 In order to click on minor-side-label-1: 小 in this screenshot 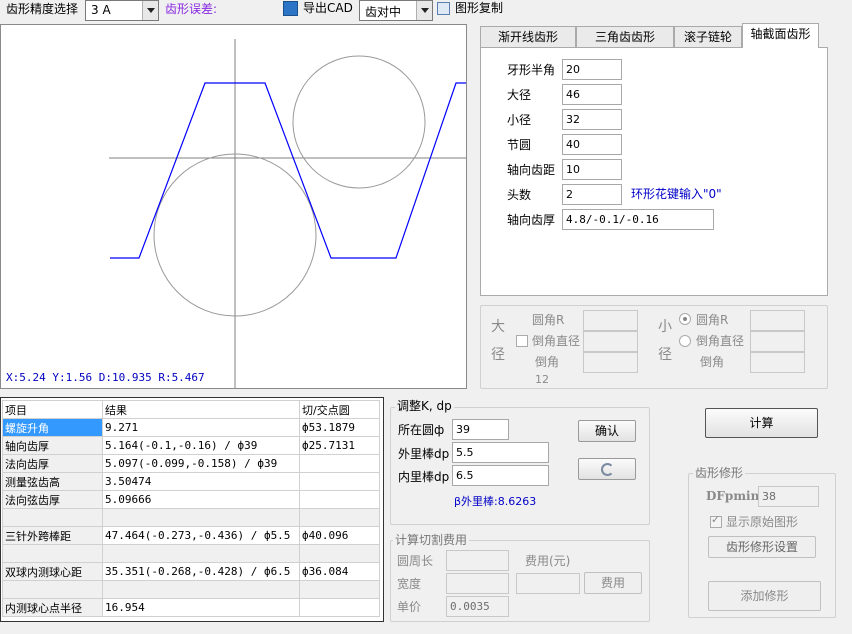, I will do `click(665, 327)`.